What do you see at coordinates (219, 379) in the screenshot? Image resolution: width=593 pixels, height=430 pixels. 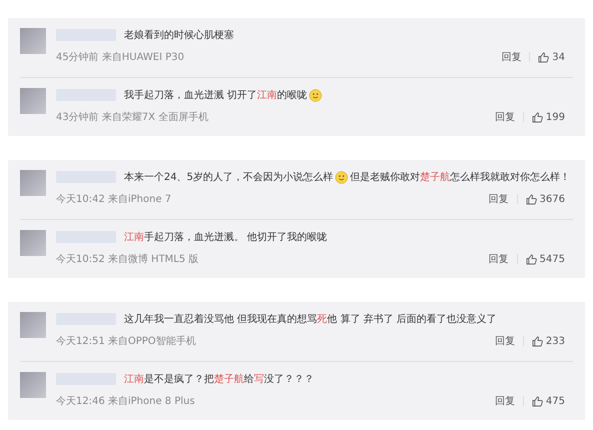 I see `comment-text: 江南是不是疯了？把楚子航给写没了？？？` at bounding box center [219, 379].